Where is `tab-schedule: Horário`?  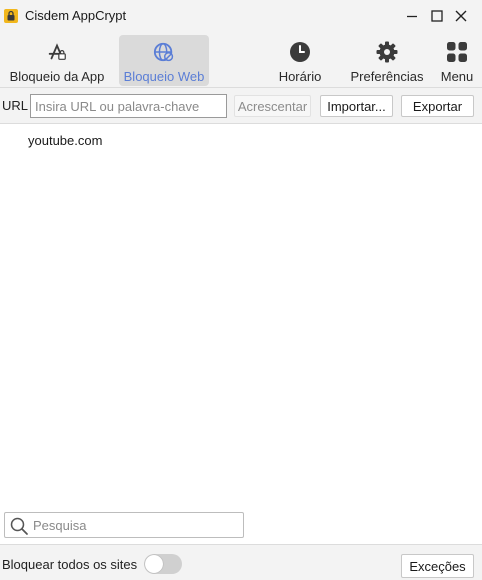 tab-schedule: Horário is located at coordinates (300, 60).